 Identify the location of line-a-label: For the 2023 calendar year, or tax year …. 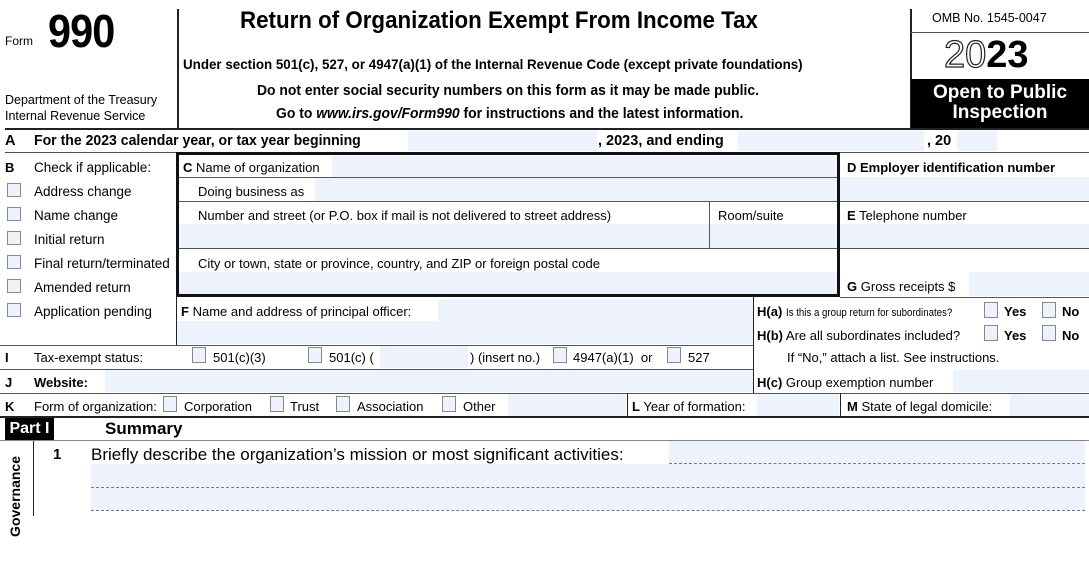
(197, 141).